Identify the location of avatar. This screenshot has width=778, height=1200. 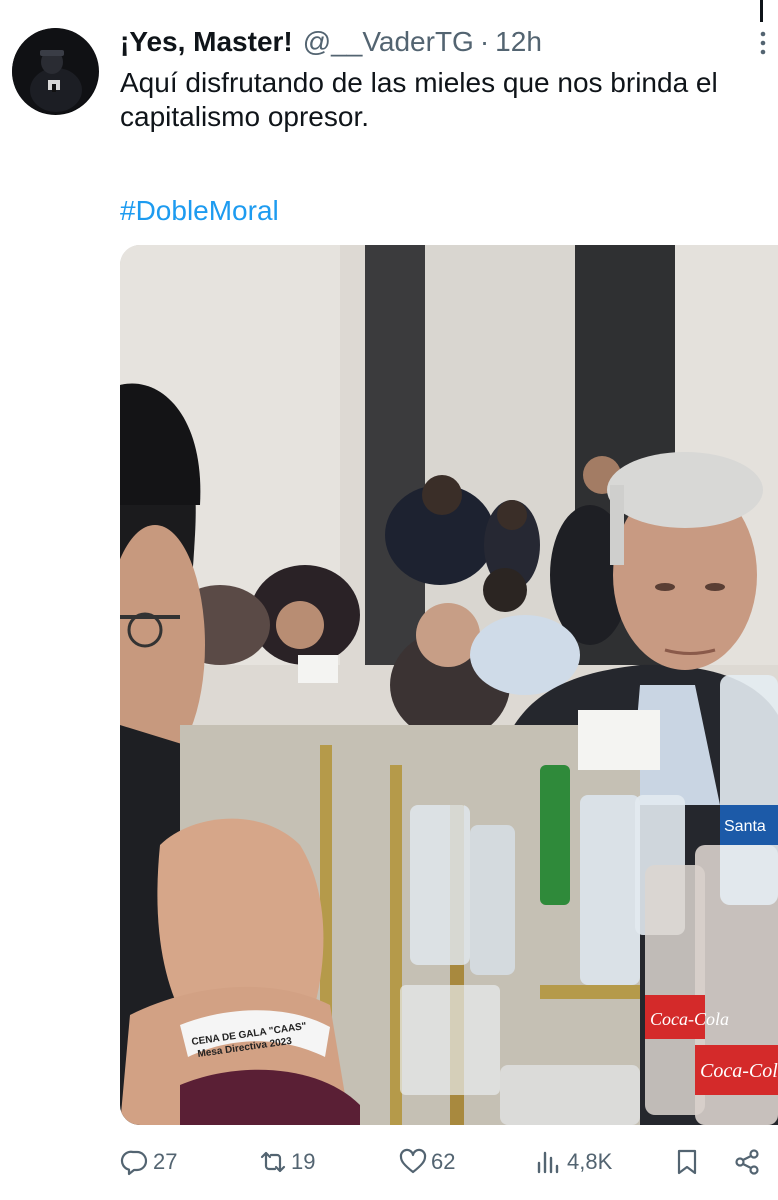
(55, 71).